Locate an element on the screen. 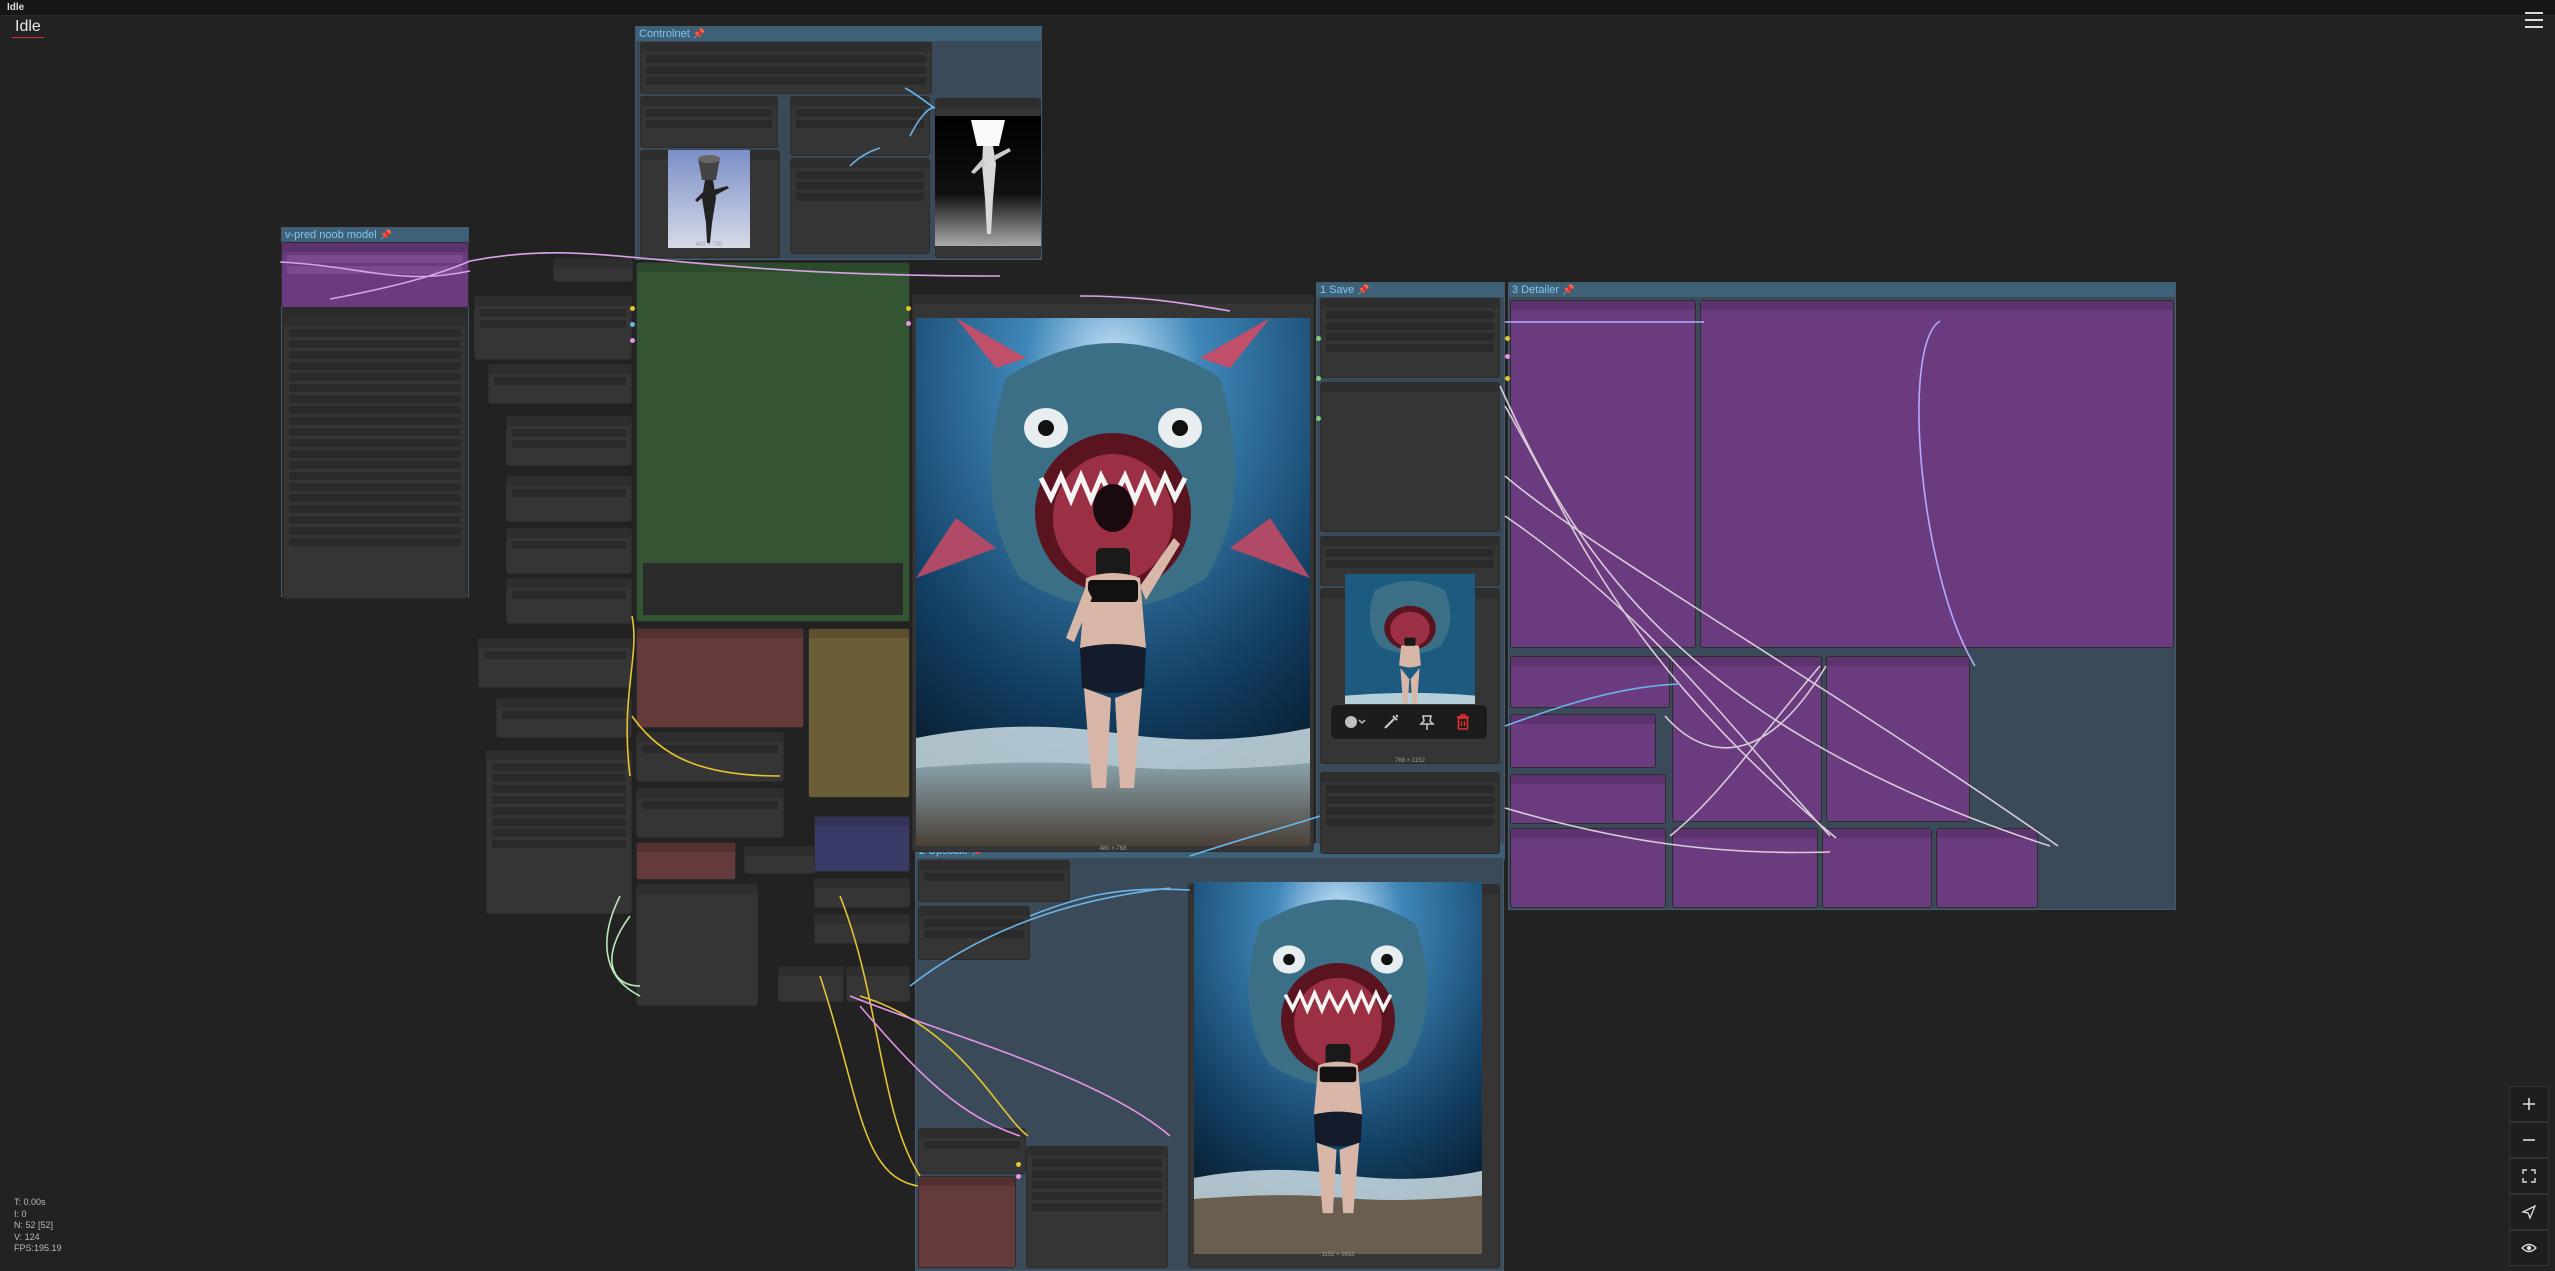 The width and height of the screenshot is (2555, 1271). trash-icon is located at coordinates (1463, 722).